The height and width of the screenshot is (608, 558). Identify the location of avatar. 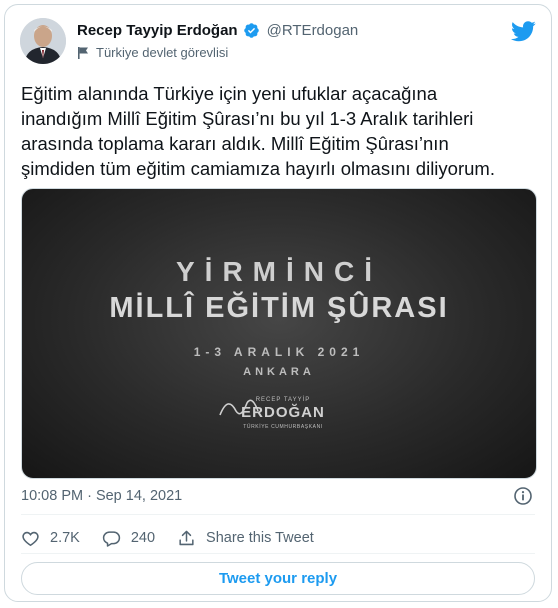
(43, 41).